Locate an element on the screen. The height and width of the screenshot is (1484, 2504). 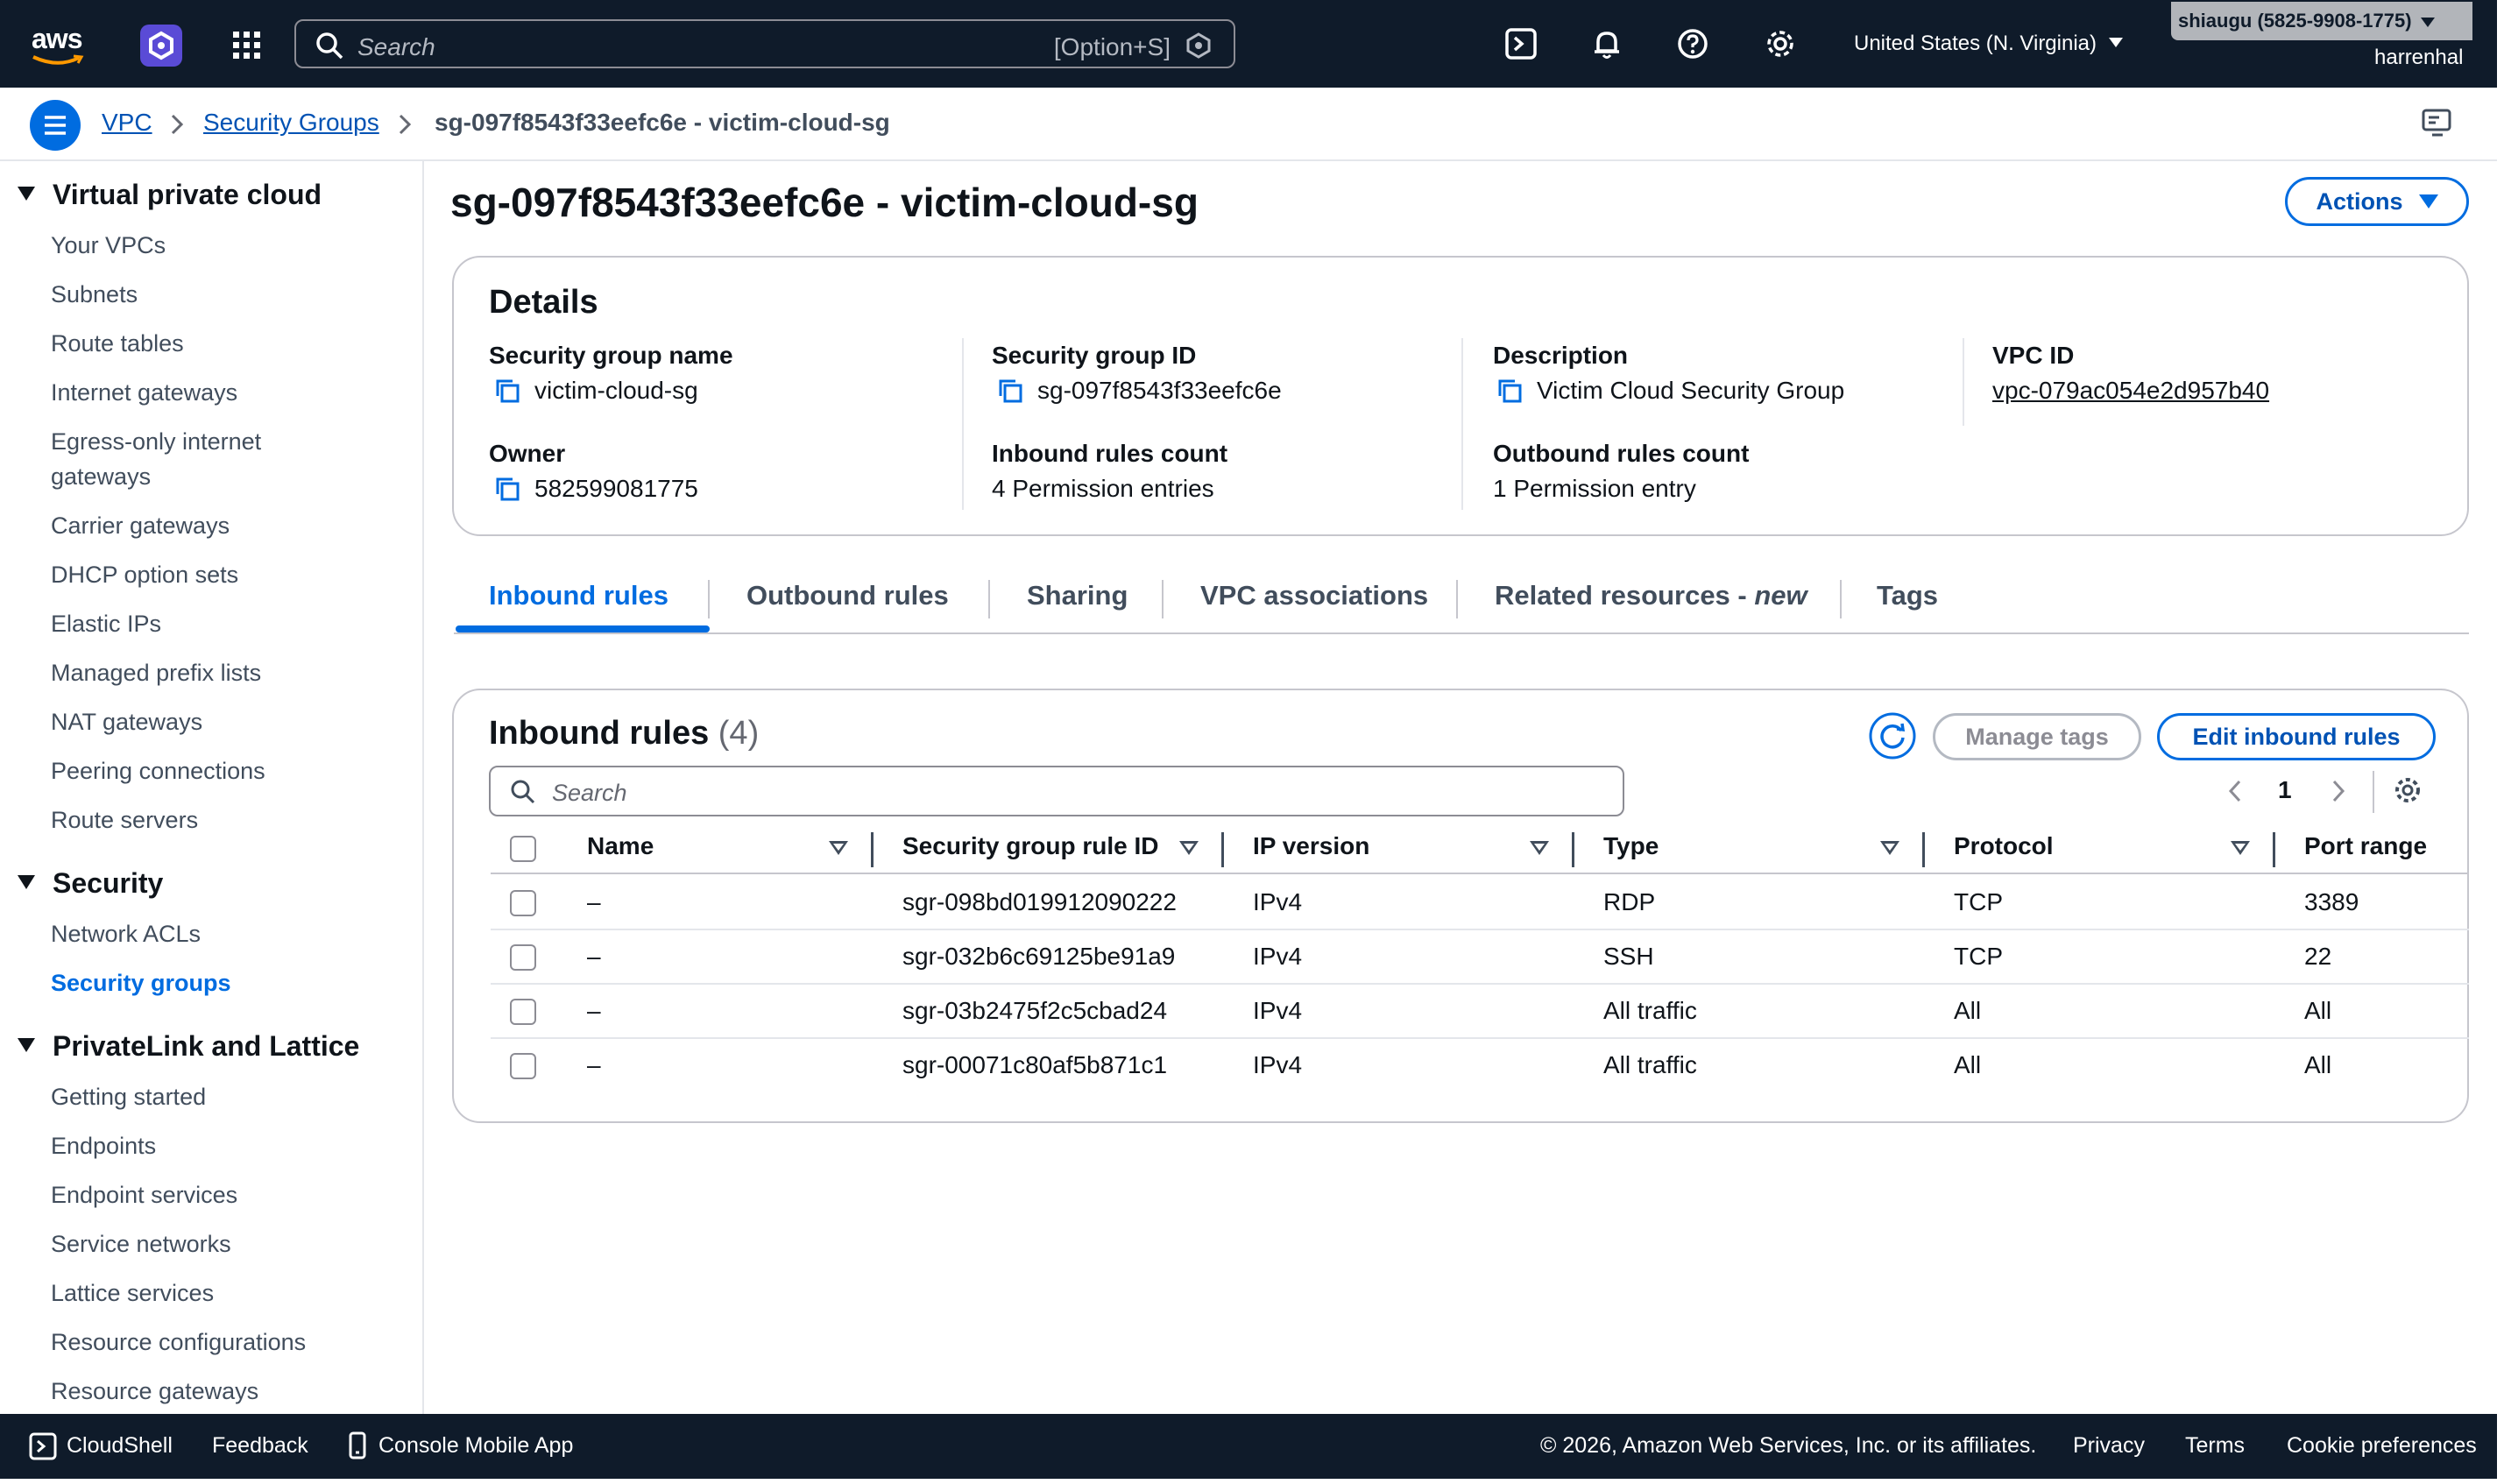
aws-logo: aws is located at coordinates (57, 39).